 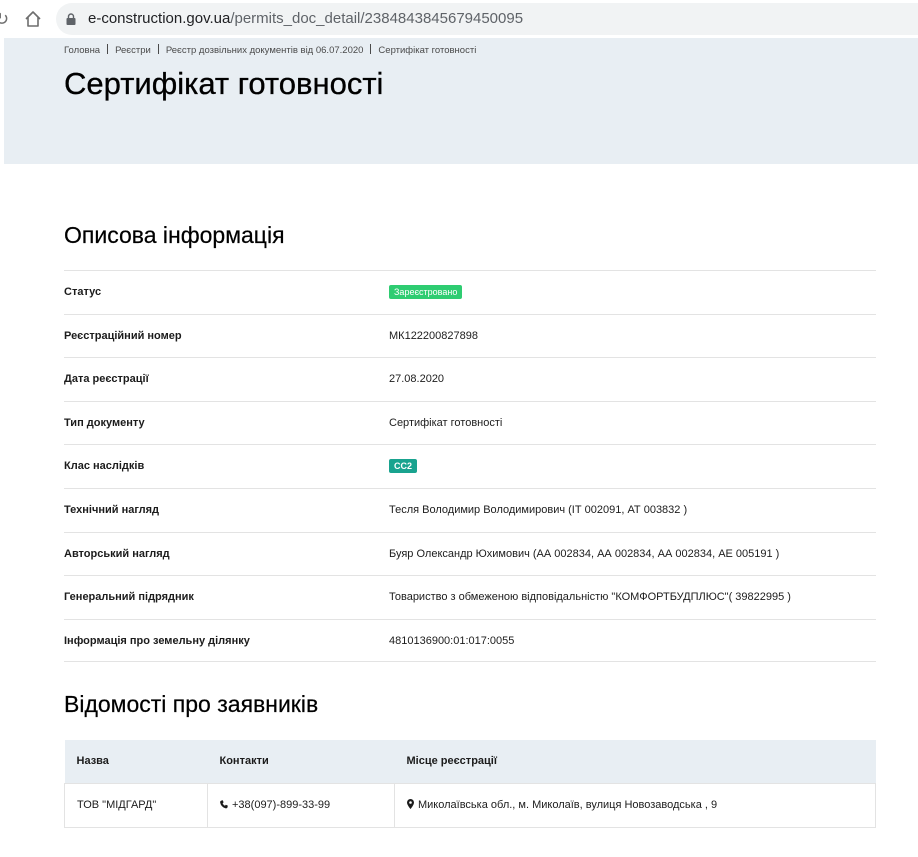 What do you see at coordinates (224, 83) in the screenshot?
I see `page-title: Сертифікат готовності` at bounding box center [224, 83].